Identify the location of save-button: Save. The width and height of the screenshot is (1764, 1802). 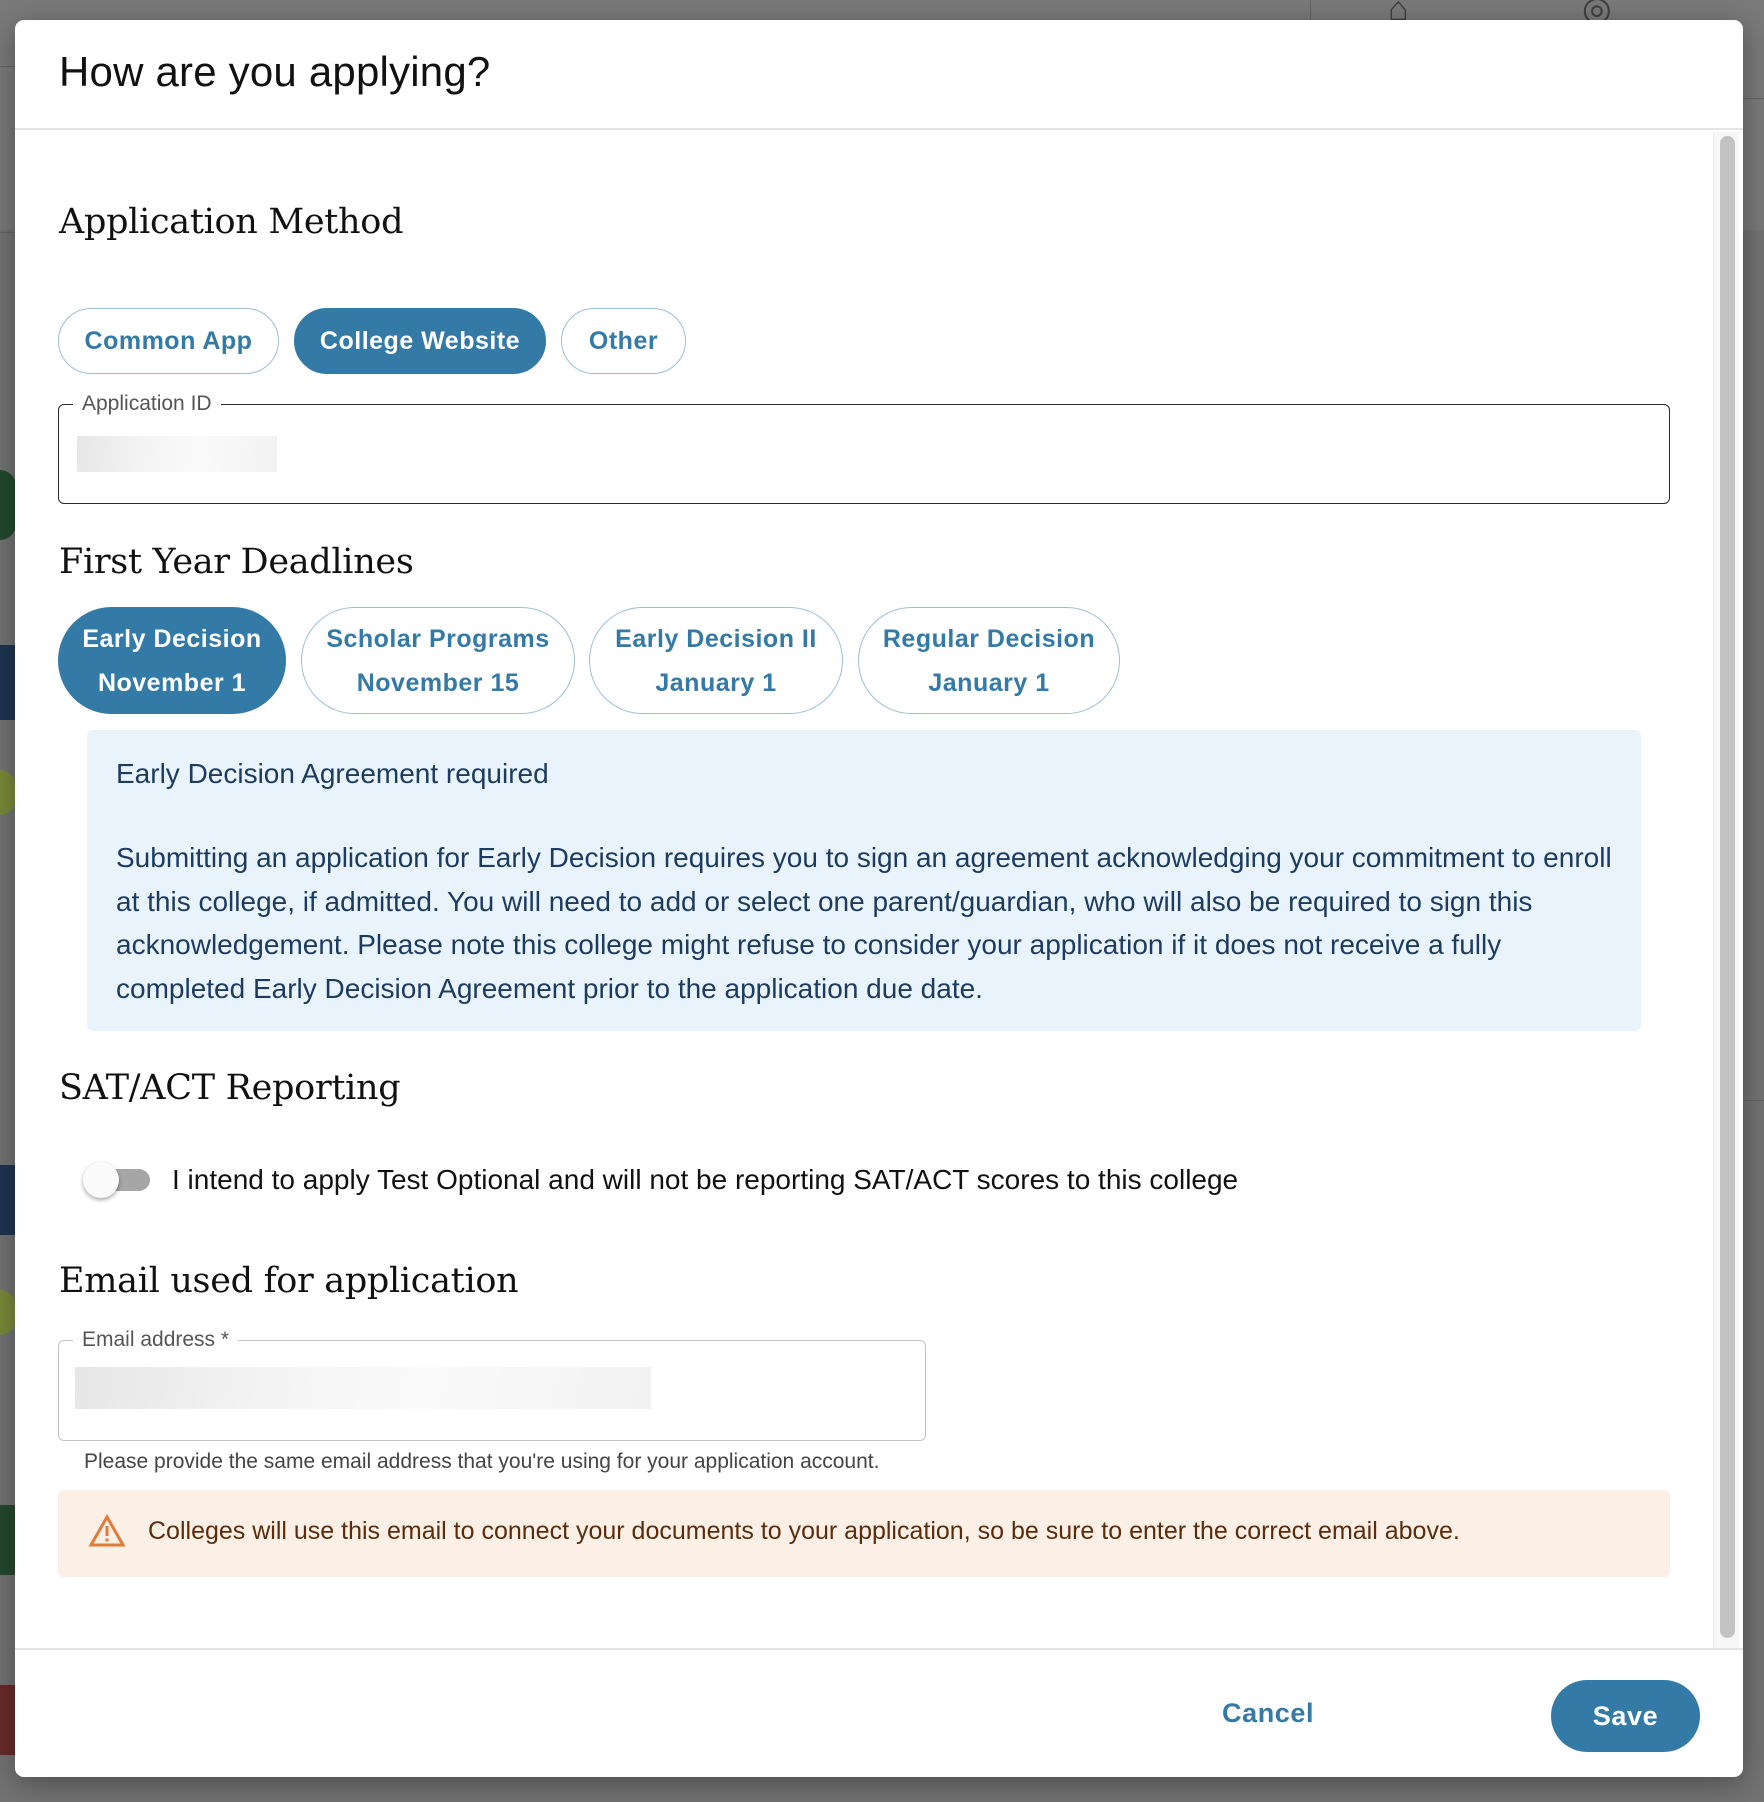
(1625, 1716).